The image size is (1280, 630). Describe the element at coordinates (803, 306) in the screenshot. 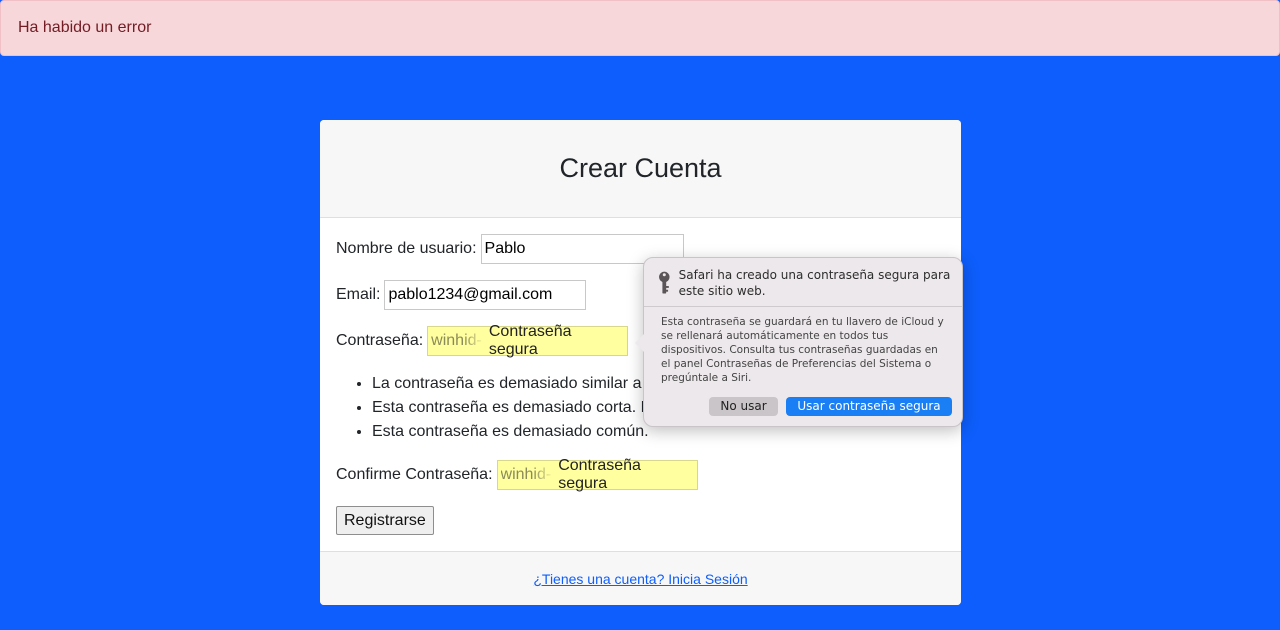

I see `popover-divider` at that location.